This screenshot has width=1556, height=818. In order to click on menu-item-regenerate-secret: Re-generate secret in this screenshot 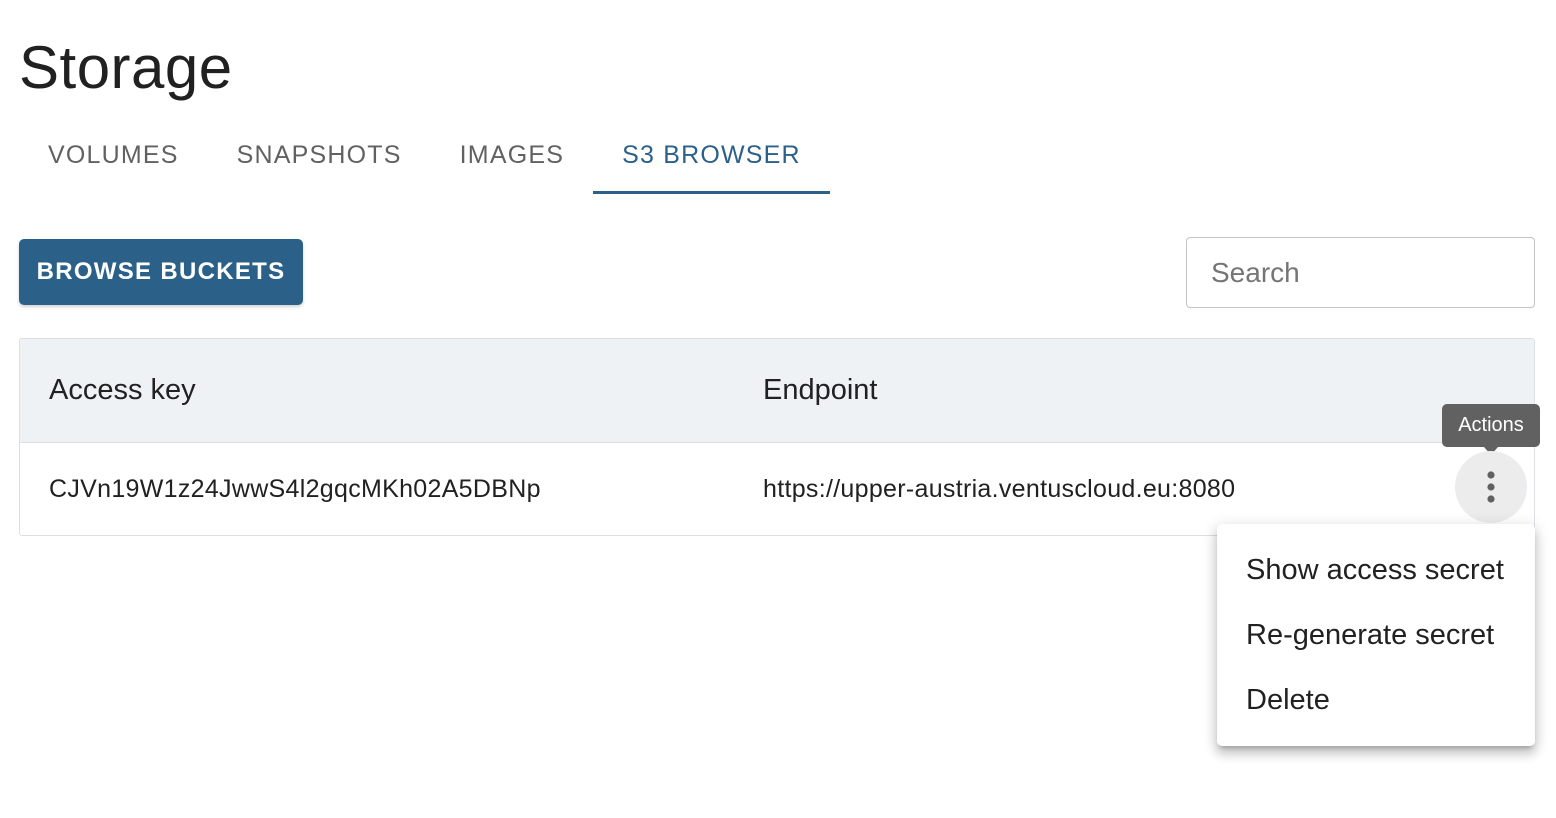, I will do `click(1376, 635)`.